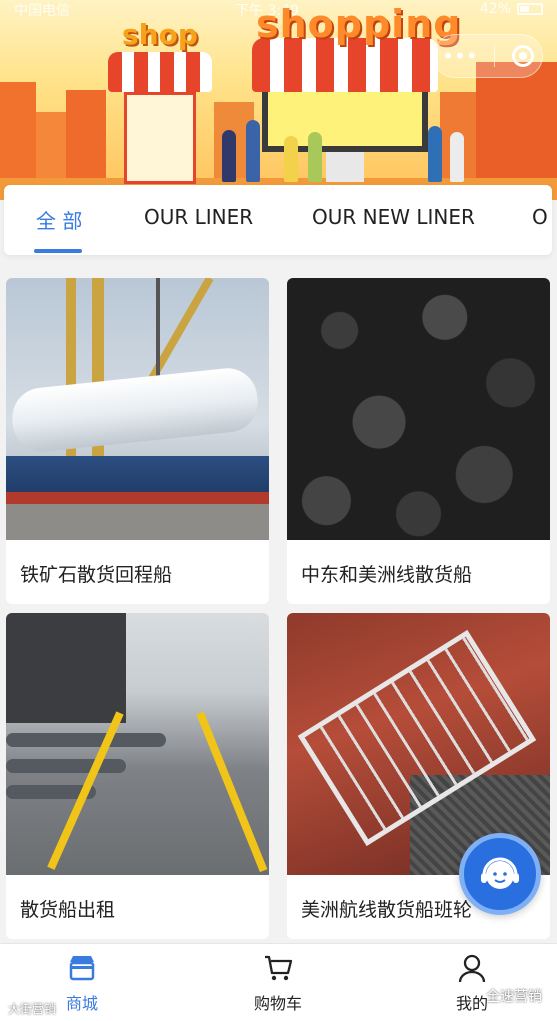 The height and width of the screenshot is (1021, 557). What do you see at coordinates (359, 24) in the screenshot?
I see `shopping-title: shopping` at bounding box center [359, 24].